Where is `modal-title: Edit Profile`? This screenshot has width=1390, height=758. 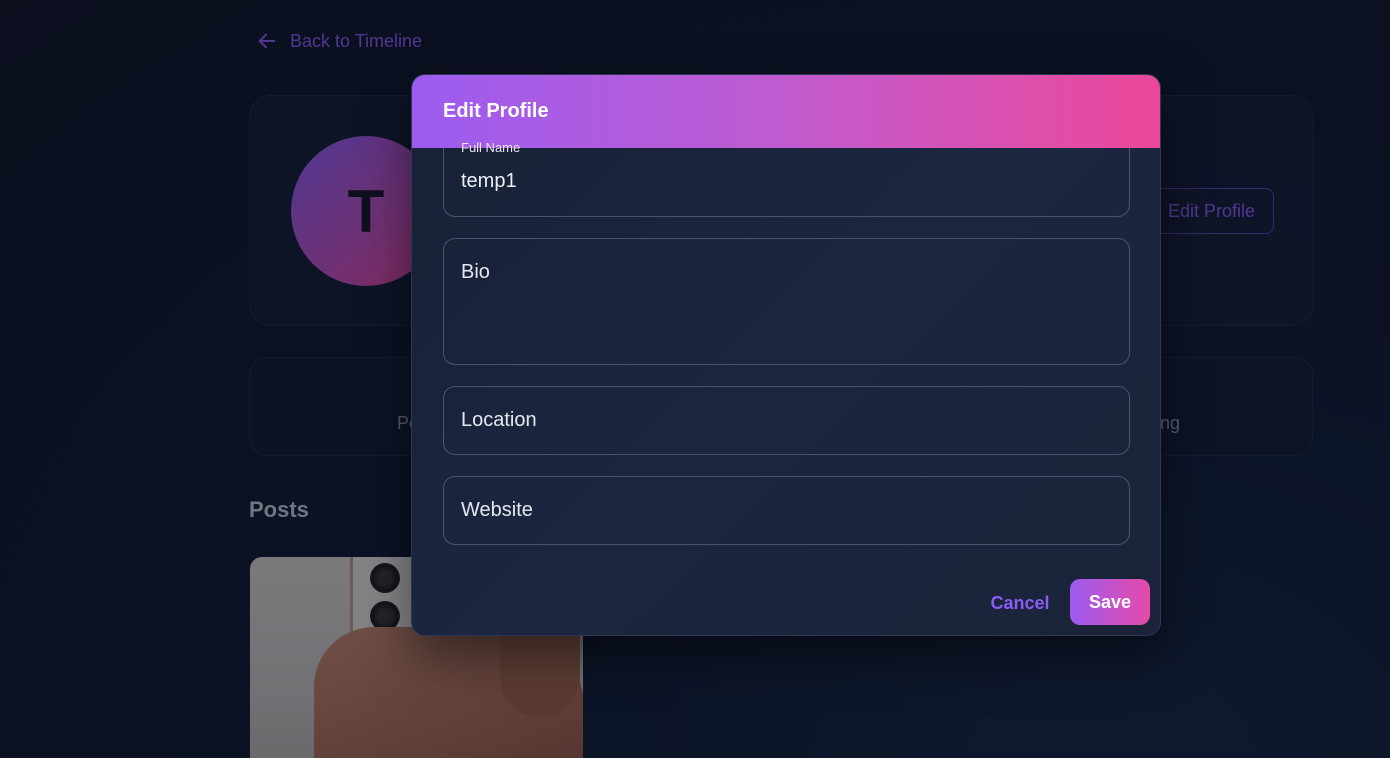 modal-title: Edit Profile is located at coordinates (786, 111).